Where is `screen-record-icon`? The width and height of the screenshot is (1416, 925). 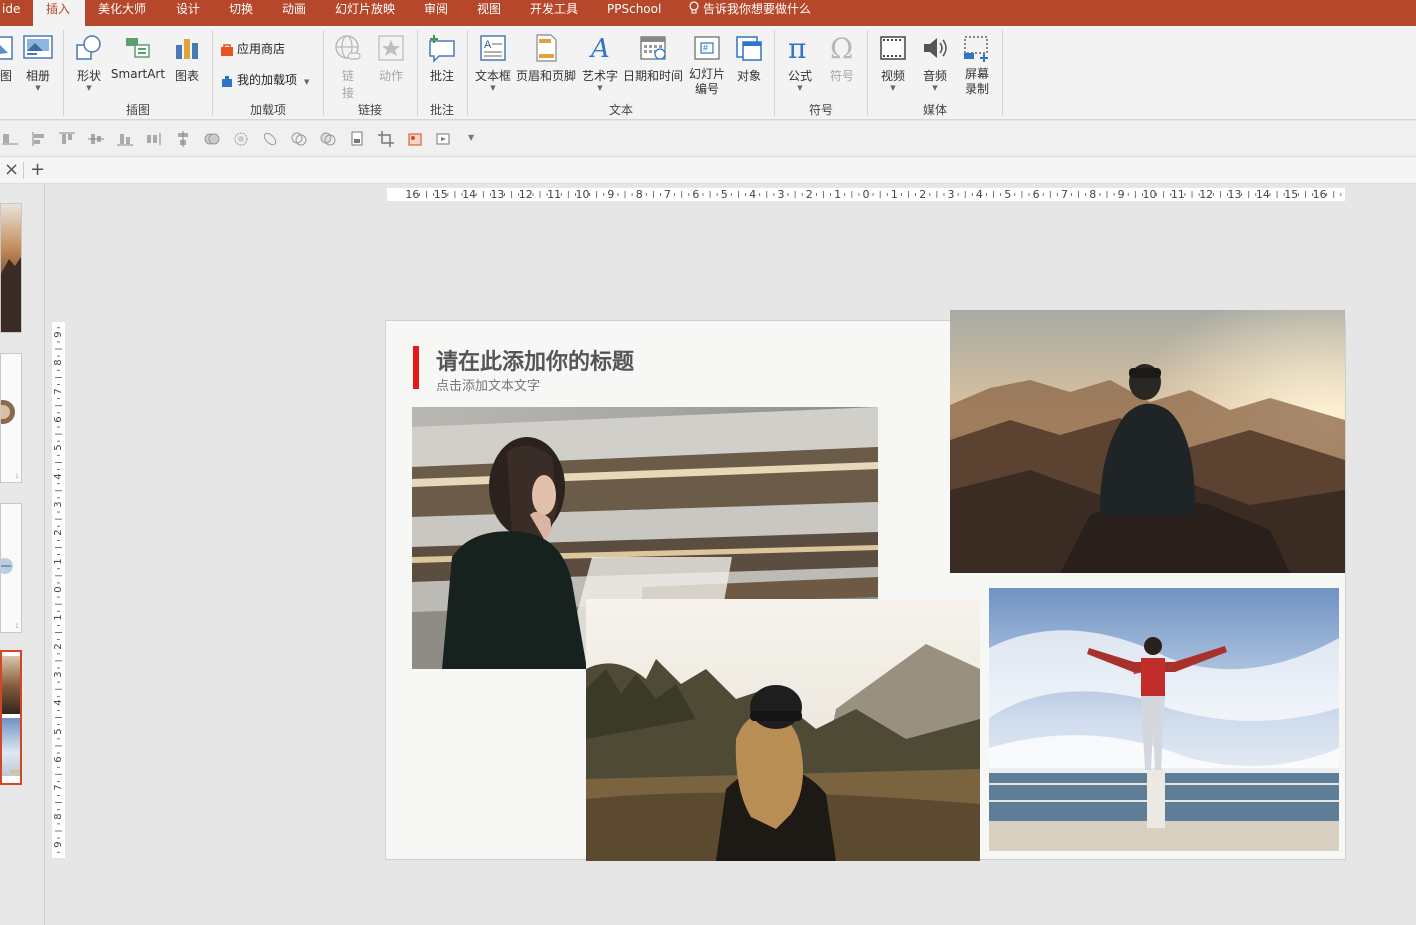
screen-record-icon is located at coordinates (976, 49).